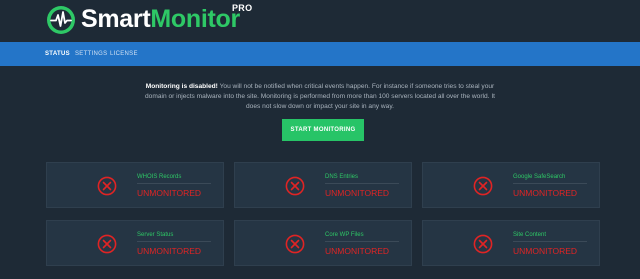 The width and height of the screenshot is (640, 279). Describe the element at coordinates (155, 235) in the screenshot. I see `card-title: Server Status` at that location.